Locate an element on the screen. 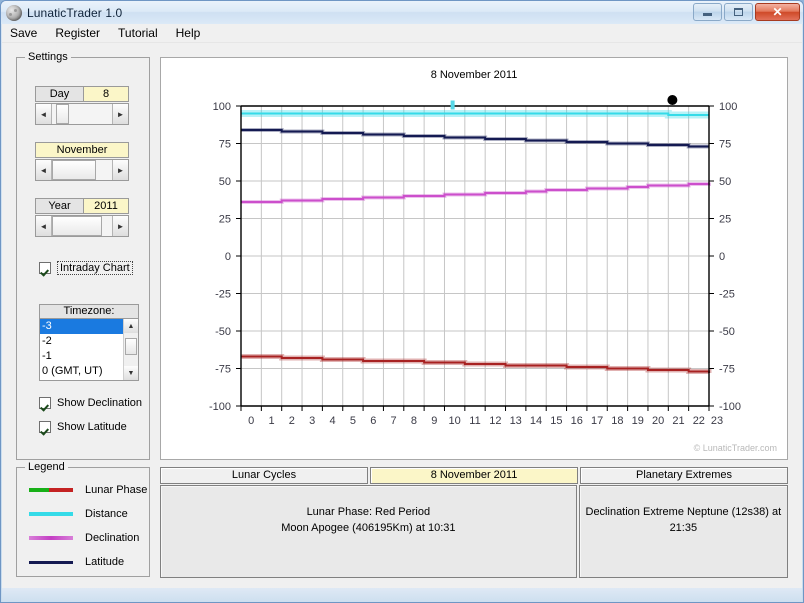 The width and height of the screenshot is (804, 603). svg-text: 12 is located at coordinates (495, 421).